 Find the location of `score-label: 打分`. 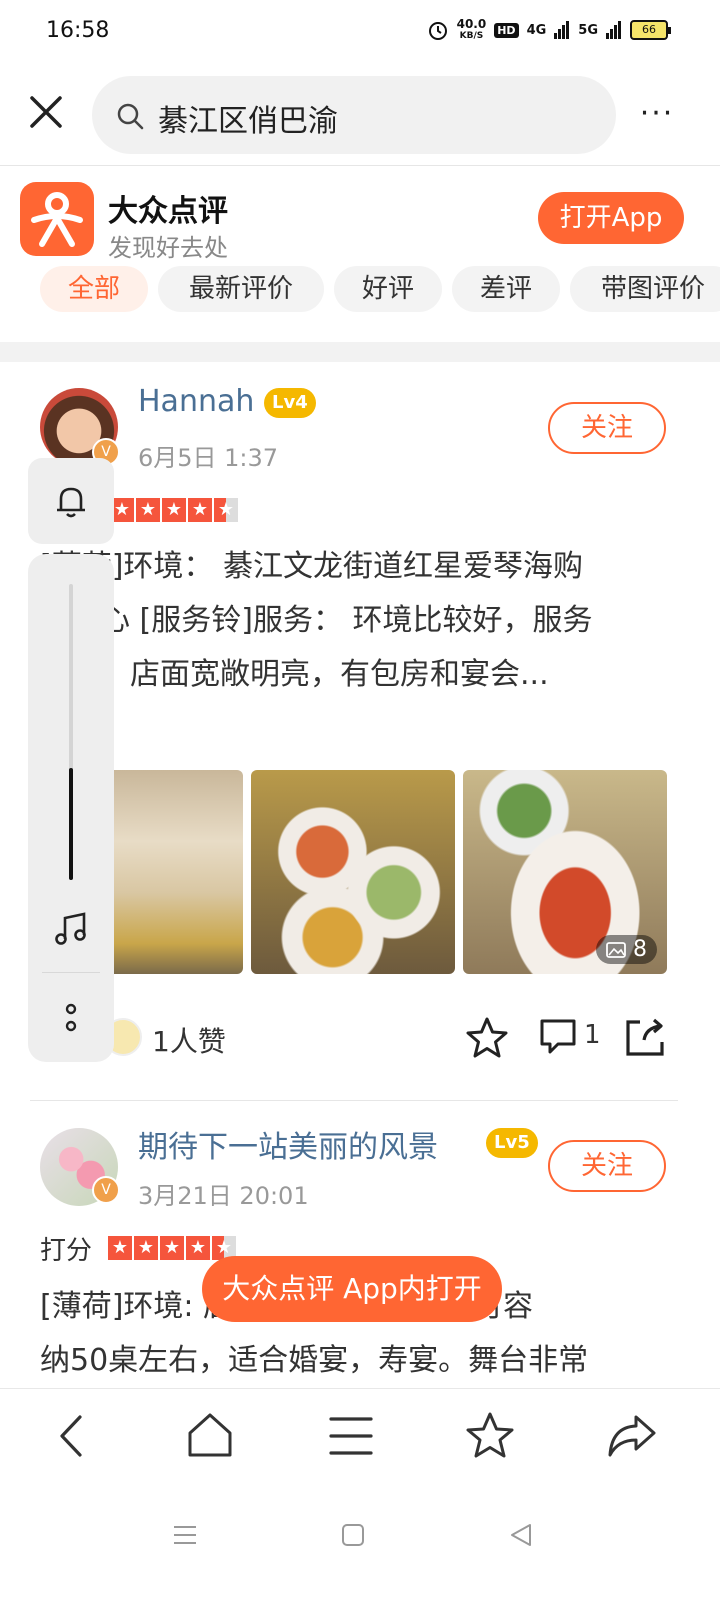

score-label: 打分 is located at coordinates (66, 1251).